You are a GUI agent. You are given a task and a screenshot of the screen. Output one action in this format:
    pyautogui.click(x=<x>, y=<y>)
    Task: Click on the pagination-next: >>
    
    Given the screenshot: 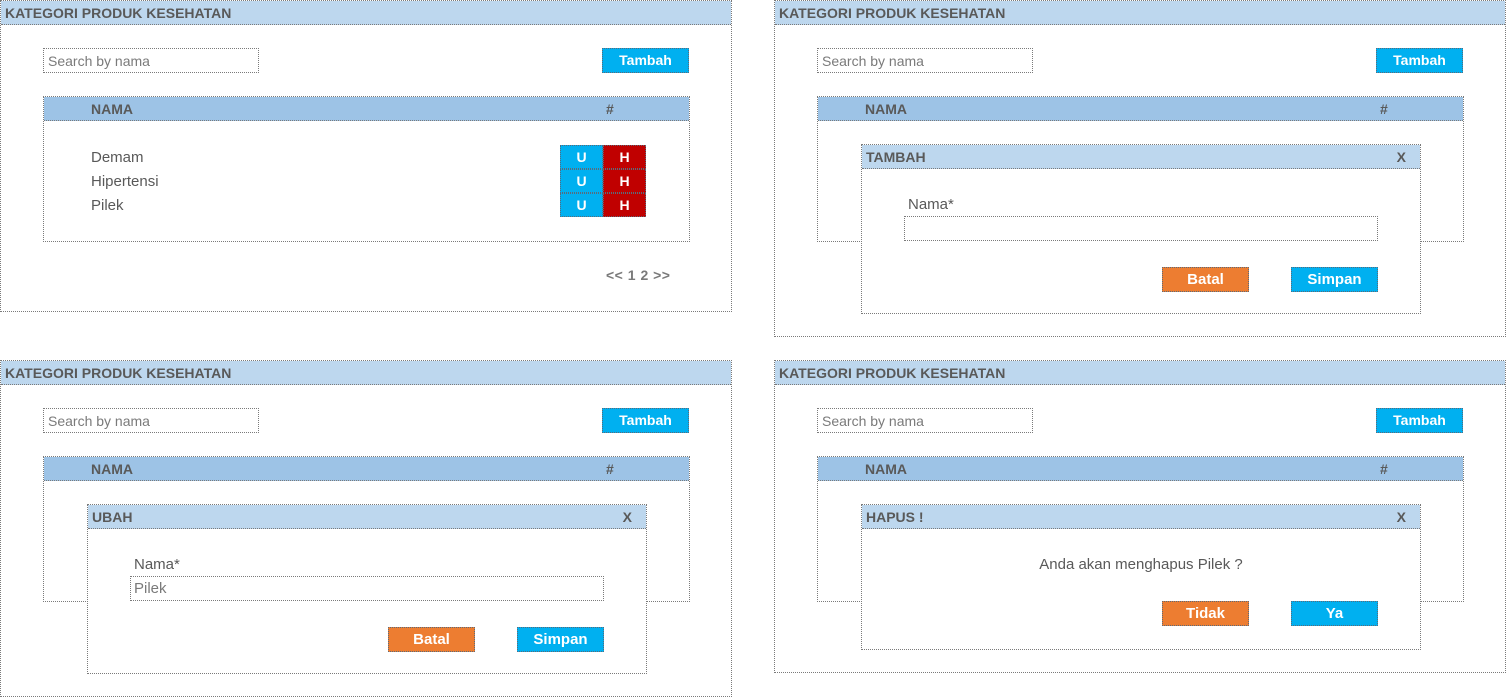 What is the action you would take?
    pyautogui.click(x=661, y=275)
    